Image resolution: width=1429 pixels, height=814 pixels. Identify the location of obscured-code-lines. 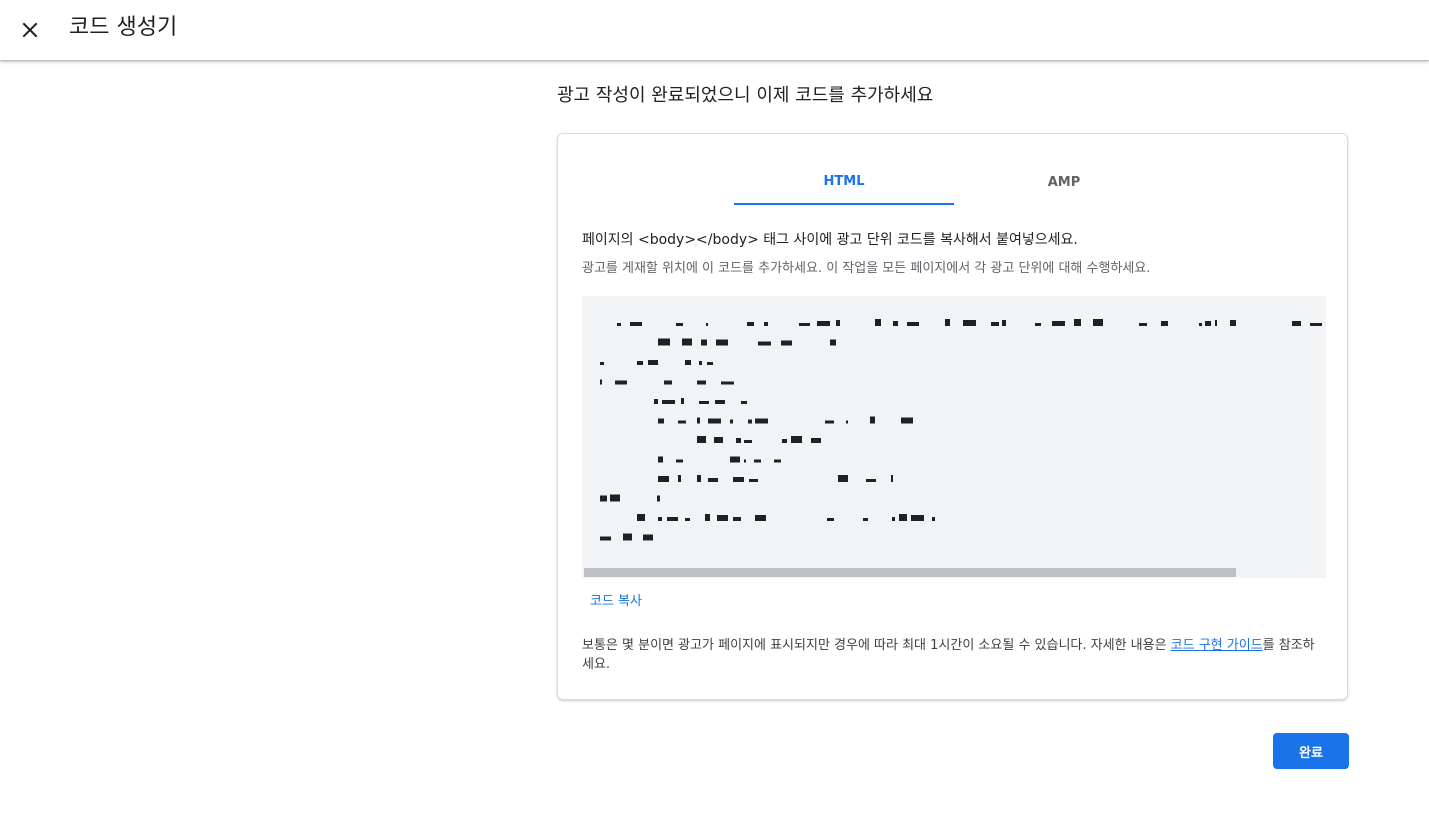
(961, 430).